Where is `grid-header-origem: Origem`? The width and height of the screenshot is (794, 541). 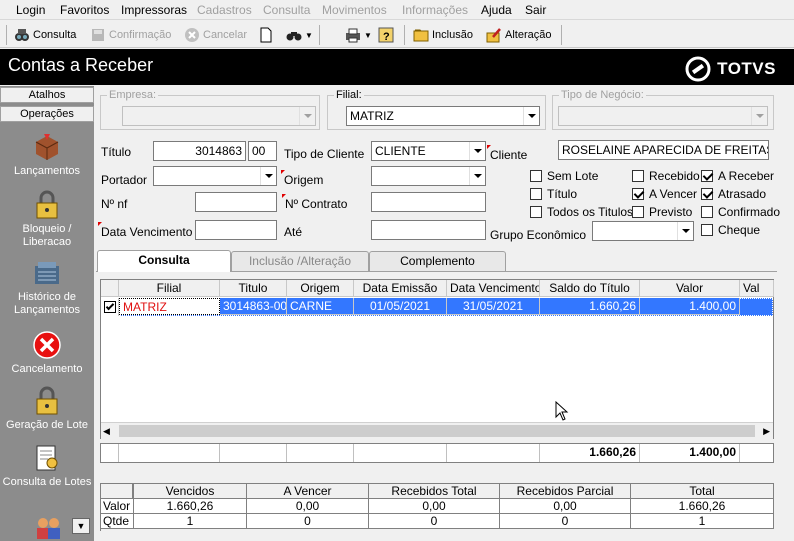 grid-header-origem: Origem is located at coordinates (320, 288).